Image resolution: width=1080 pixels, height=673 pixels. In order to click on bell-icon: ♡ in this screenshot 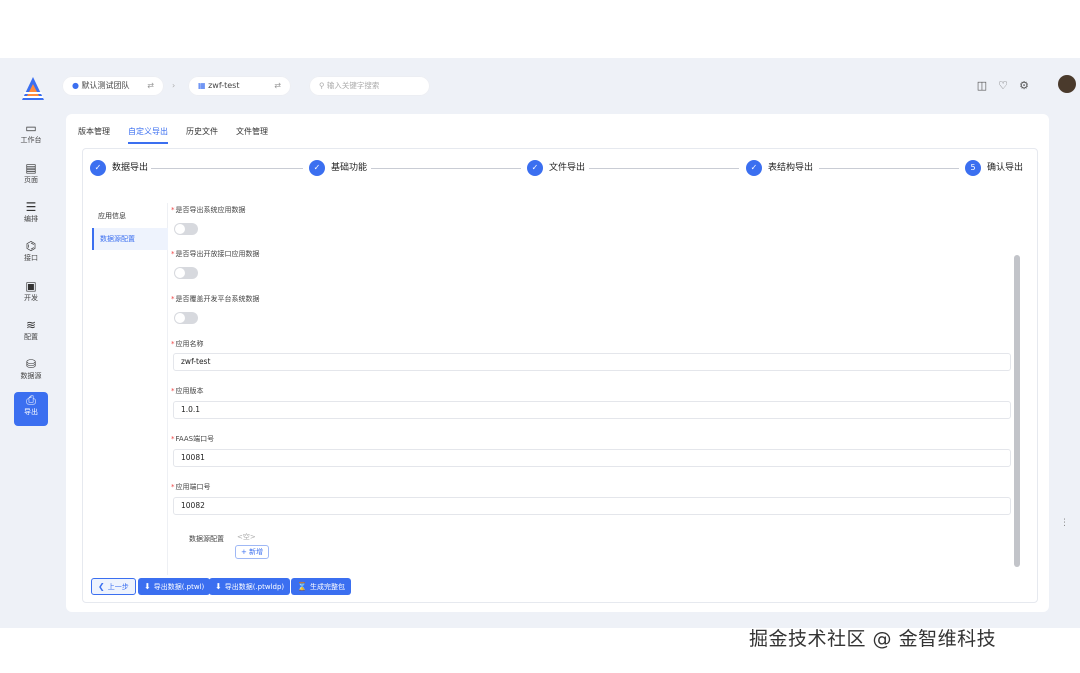, I will do `click(1003, 86)`.